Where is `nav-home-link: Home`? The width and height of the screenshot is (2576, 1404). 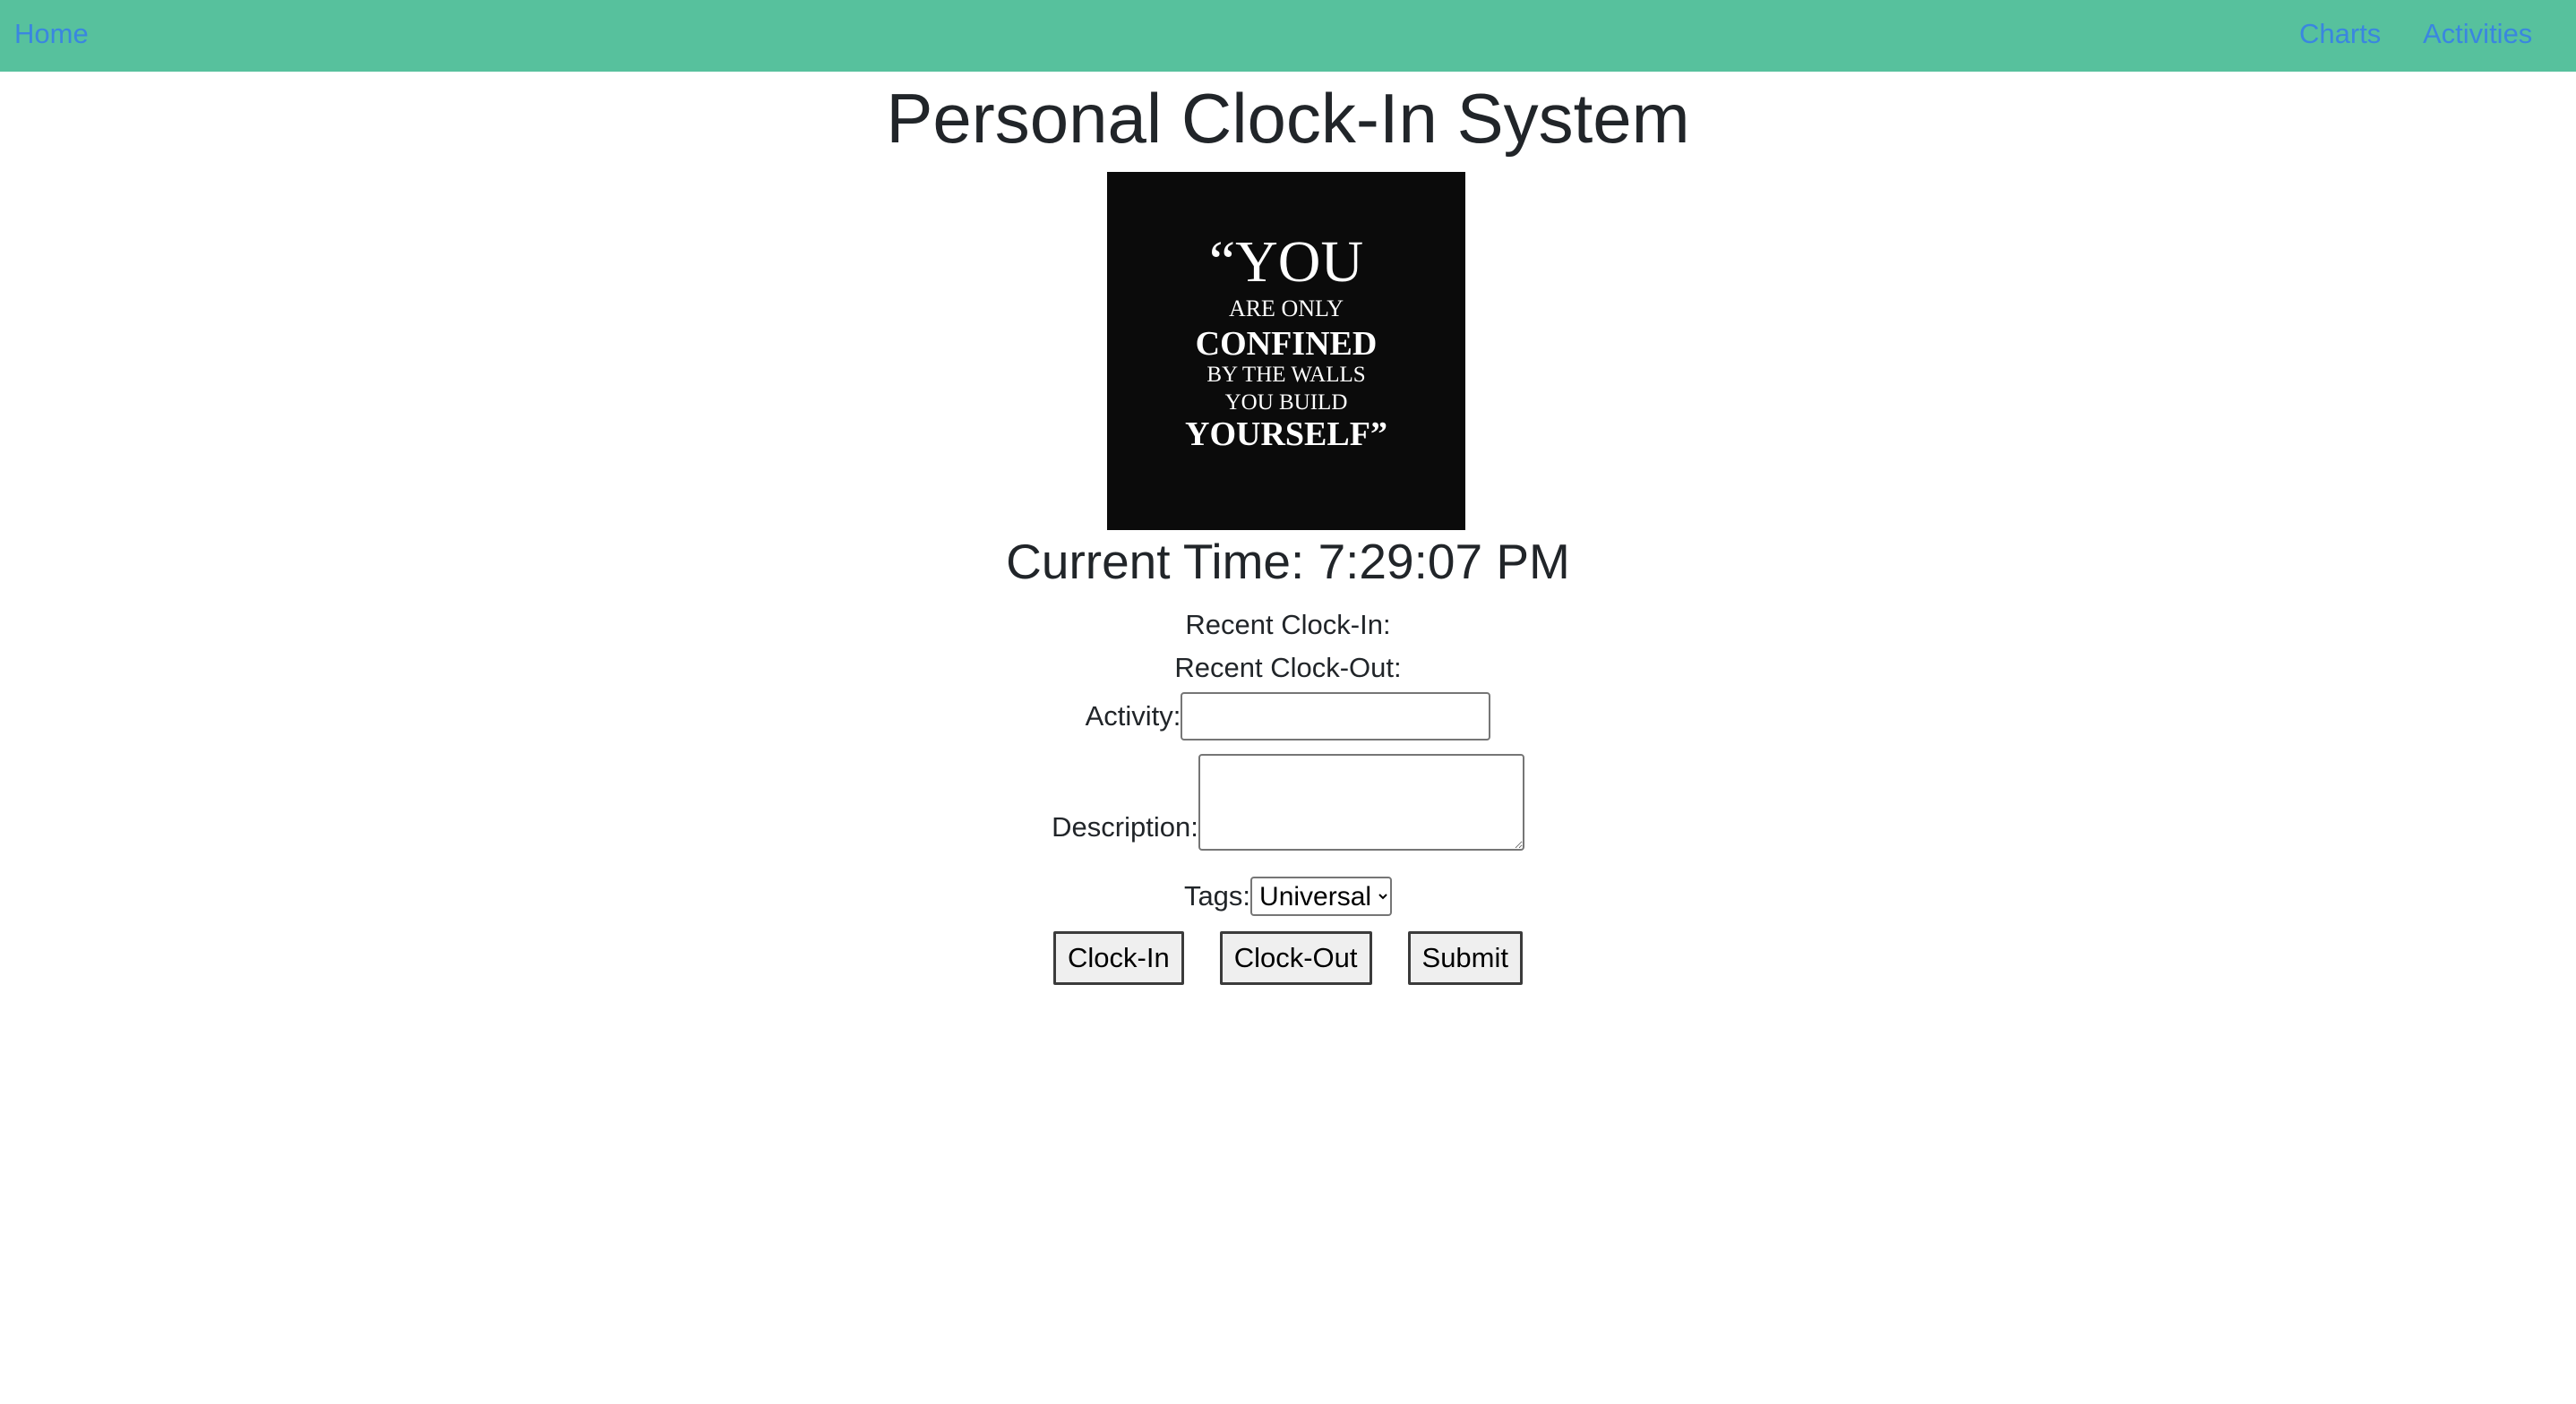
nav-home-link: Home is located at coordinates (51, 34).